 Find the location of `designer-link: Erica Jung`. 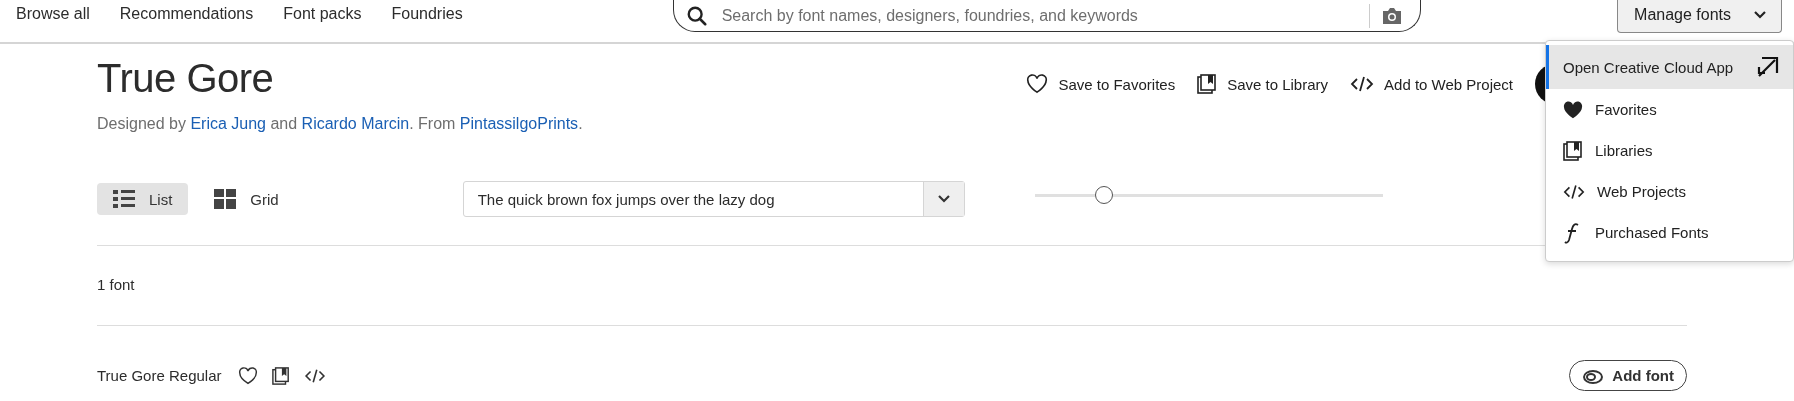

designer-link: Erica Jung is located at coordinates (228, 123).